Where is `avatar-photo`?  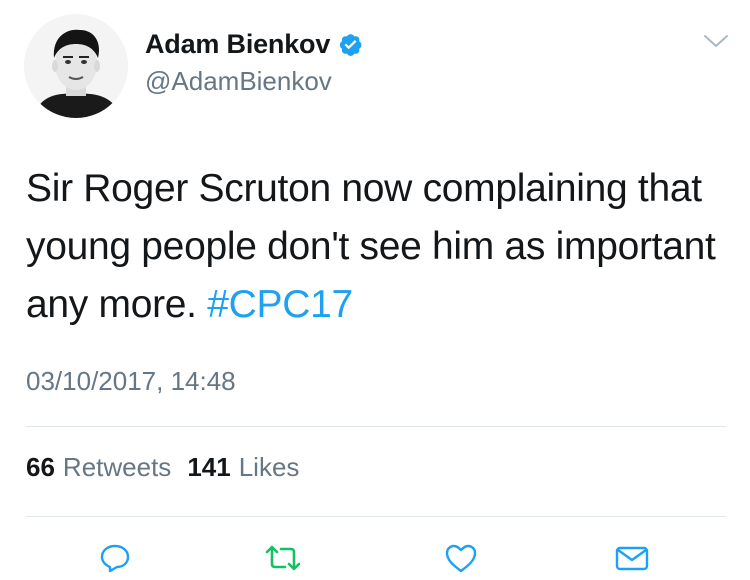
avatar-photo is located at coordinates (76, 66).